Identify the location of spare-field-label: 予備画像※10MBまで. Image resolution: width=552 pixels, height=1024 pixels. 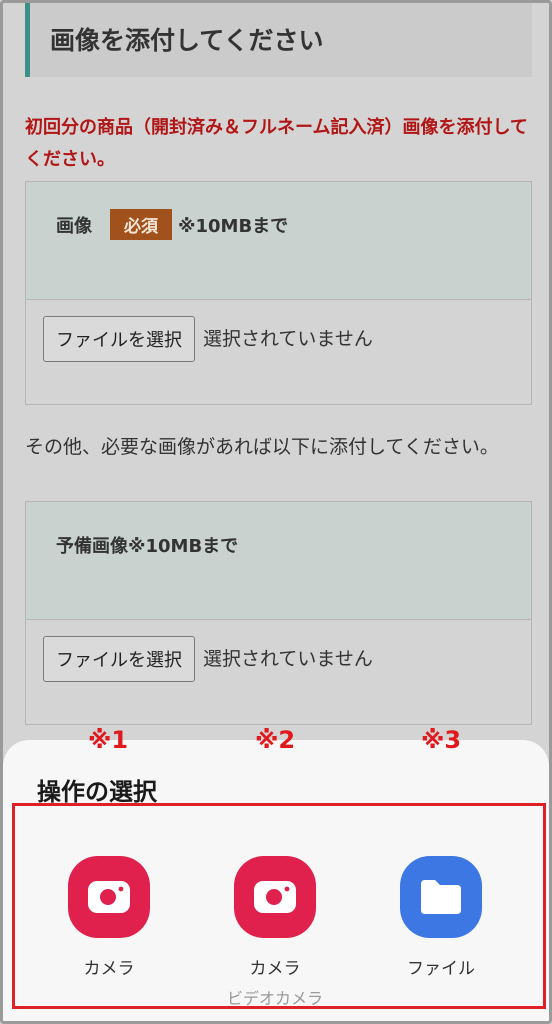
(147, 546).